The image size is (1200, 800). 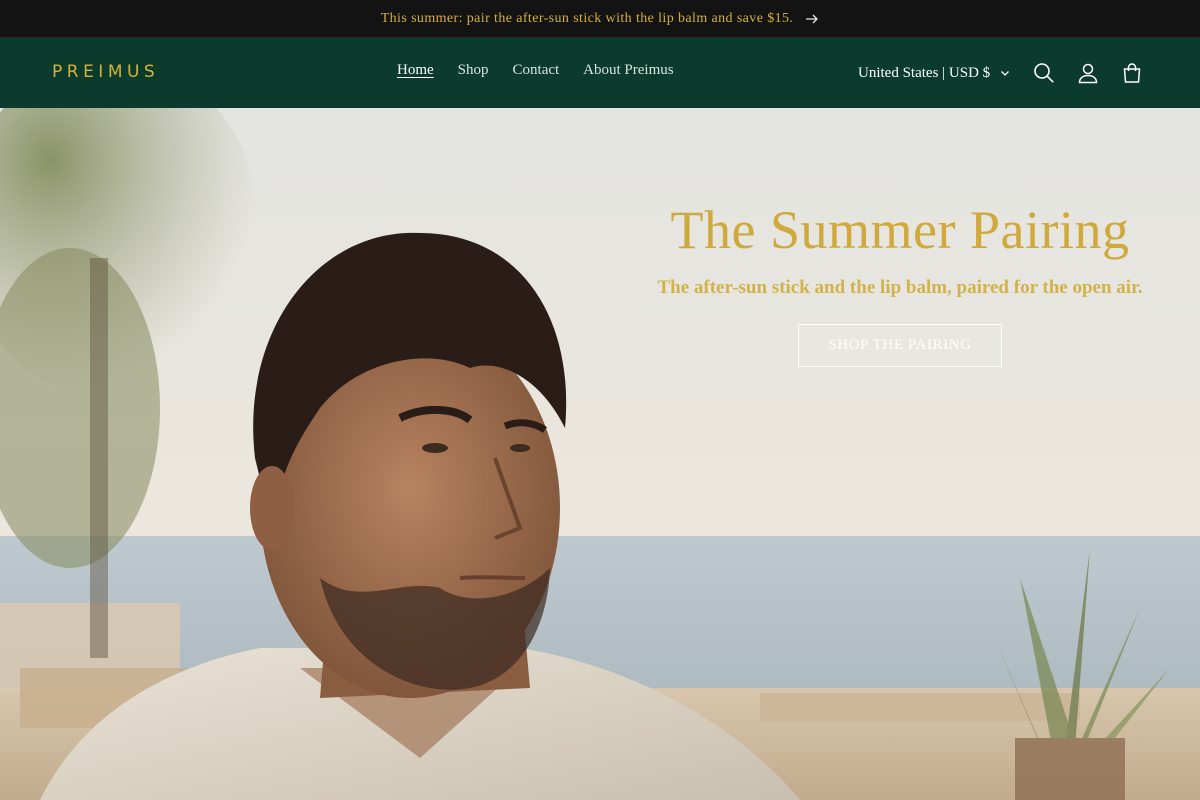 What do you see at coordinates (1088, 73) in the screenshot?
I see `account-icon` at bounding box center [1088, 73].